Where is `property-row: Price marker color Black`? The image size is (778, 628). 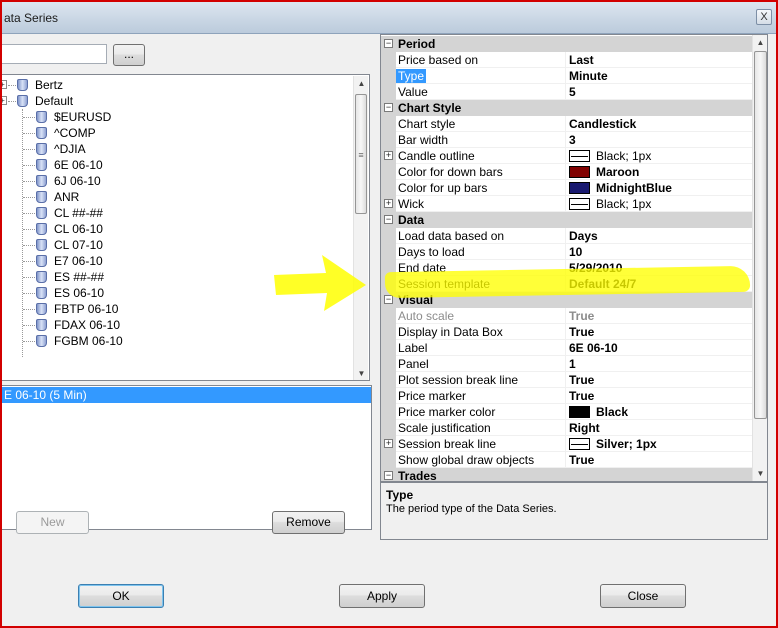 property-row: Price marker color Black is located at coordinates (566, 412).